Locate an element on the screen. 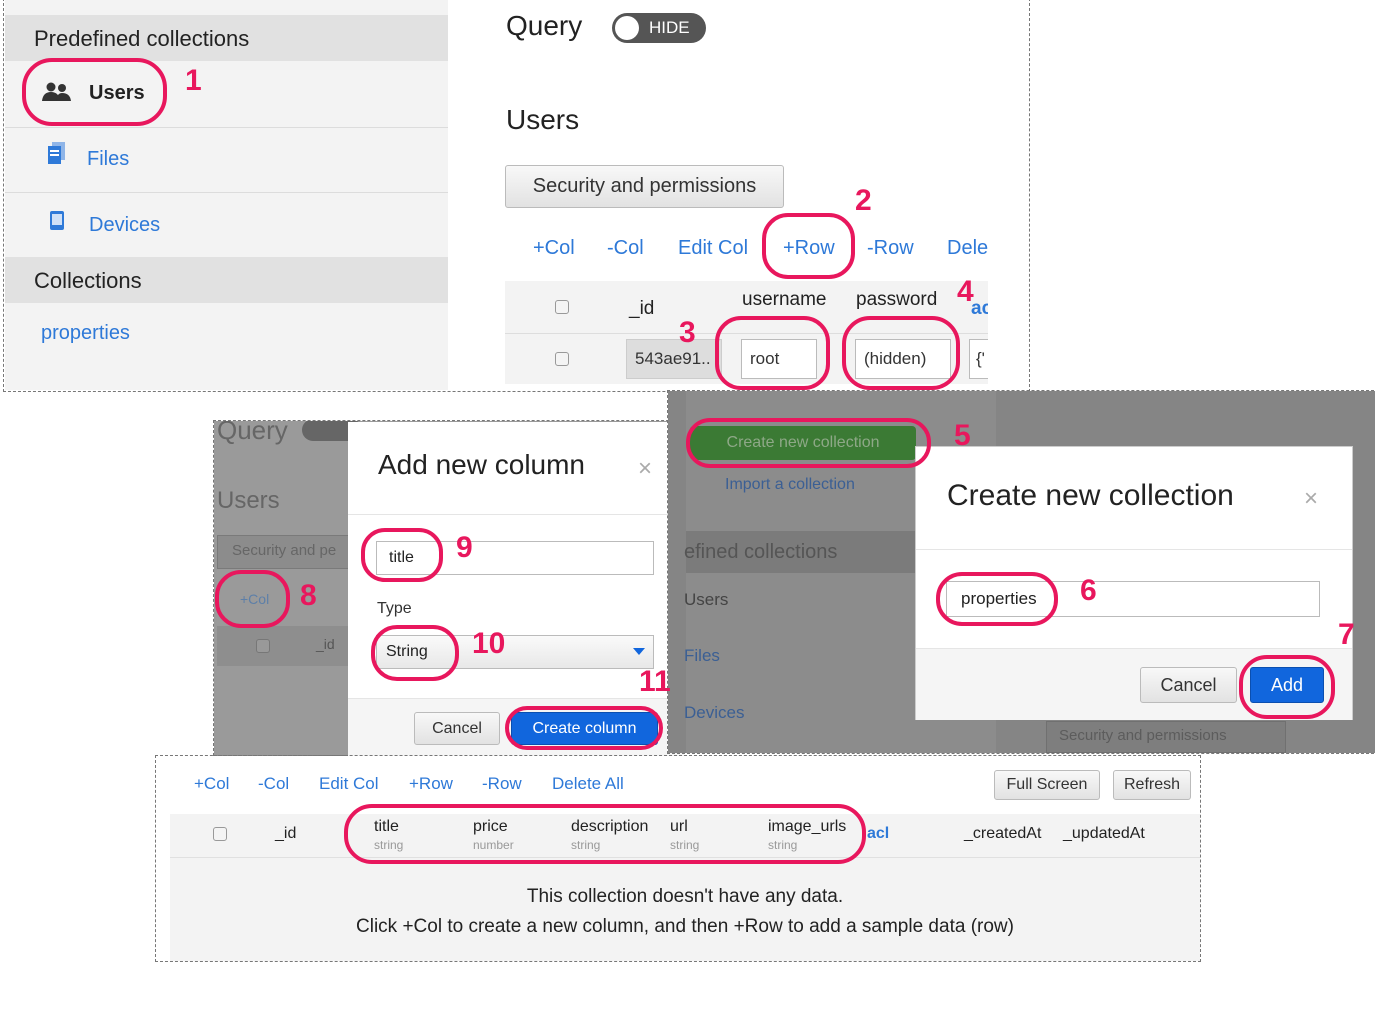 The image size is (1375, 1031). annotation-number-5: 5 is located at coordinates (962, 435).